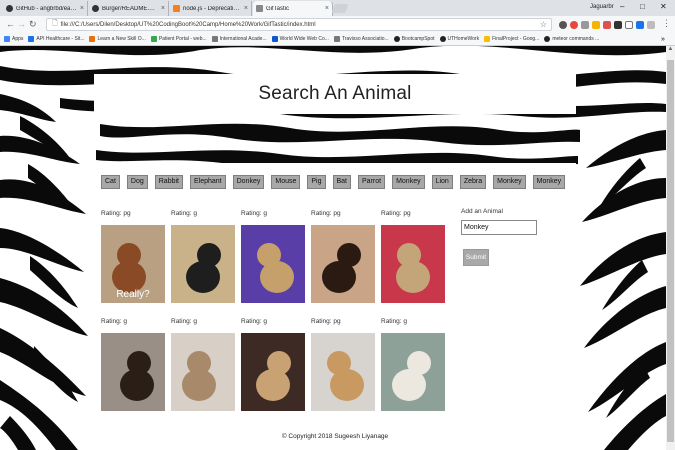  What do you see at coordinates (663, 6) in the screenshot?
I see `close-window-icon: ✕` at bounding box center [663, 6].